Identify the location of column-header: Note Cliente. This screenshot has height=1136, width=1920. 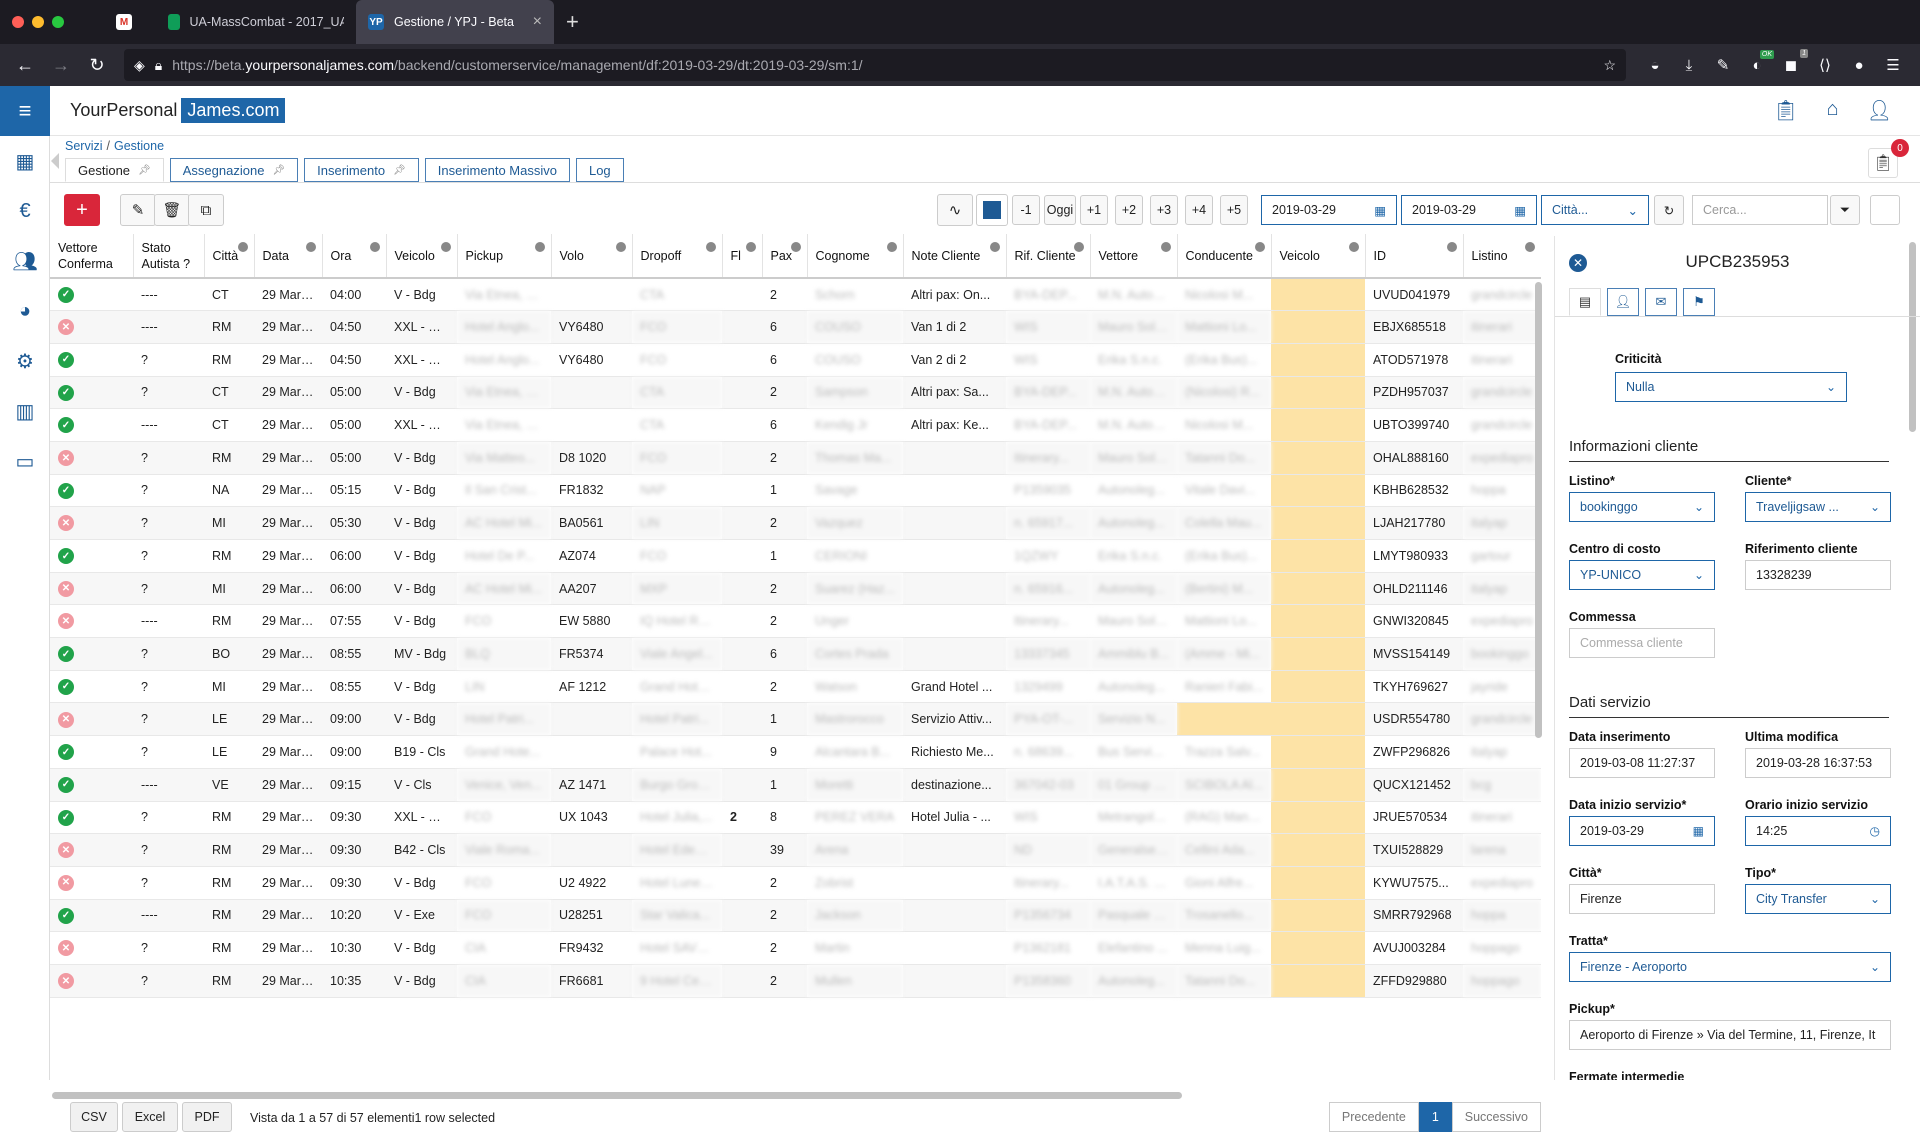
(955, 256).